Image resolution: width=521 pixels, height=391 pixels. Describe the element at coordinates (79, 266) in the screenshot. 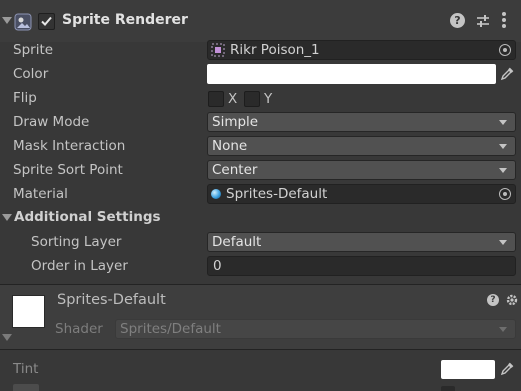

I see `order-in-layer-label: Order in Layer` at that location.